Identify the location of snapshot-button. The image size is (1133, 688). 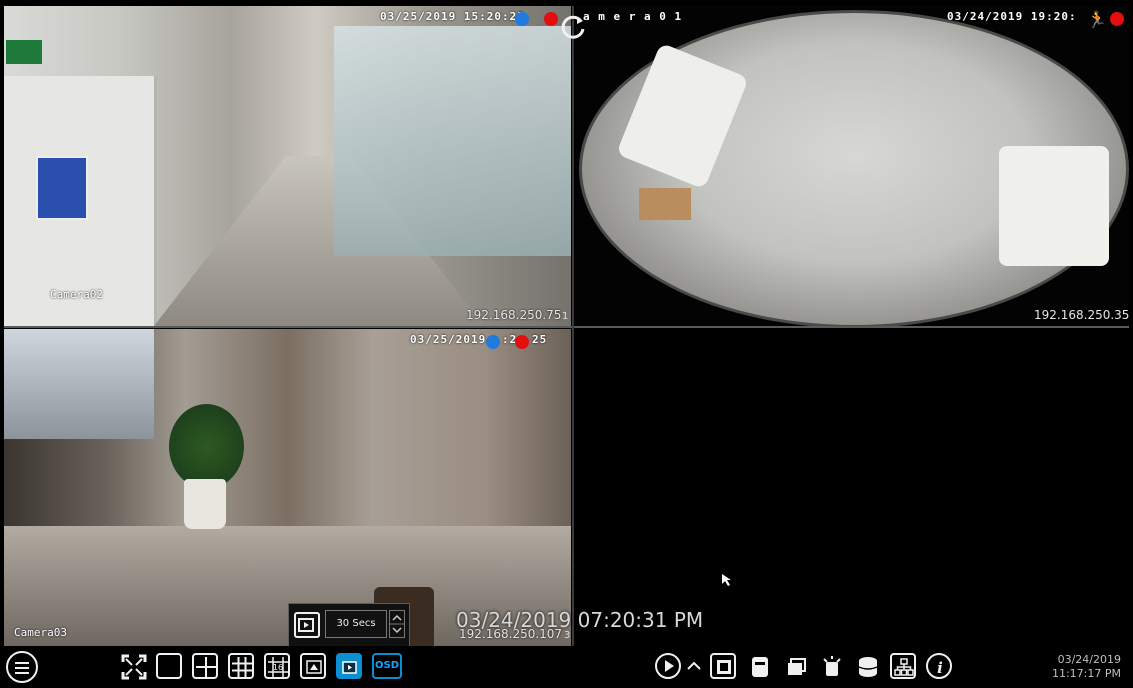
(723, 666).